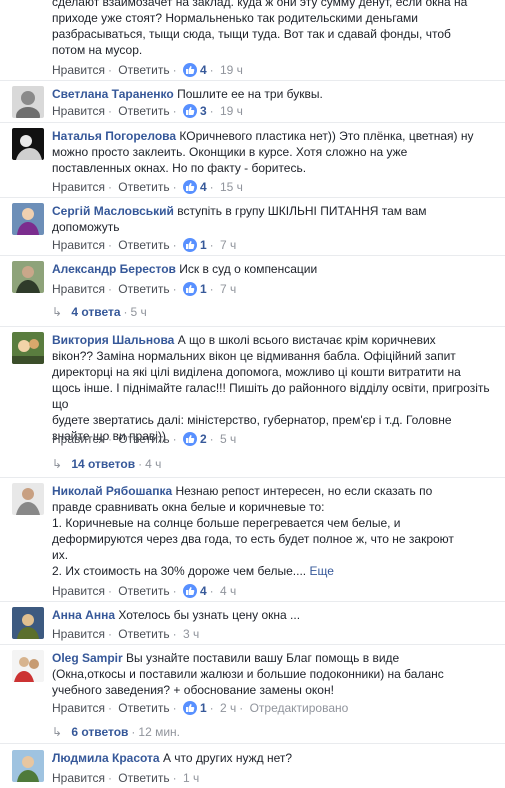  Describe the element at coordinates (113, 94) in the screenshot. I see `comment-author: Светлана Тараненко` at that location.